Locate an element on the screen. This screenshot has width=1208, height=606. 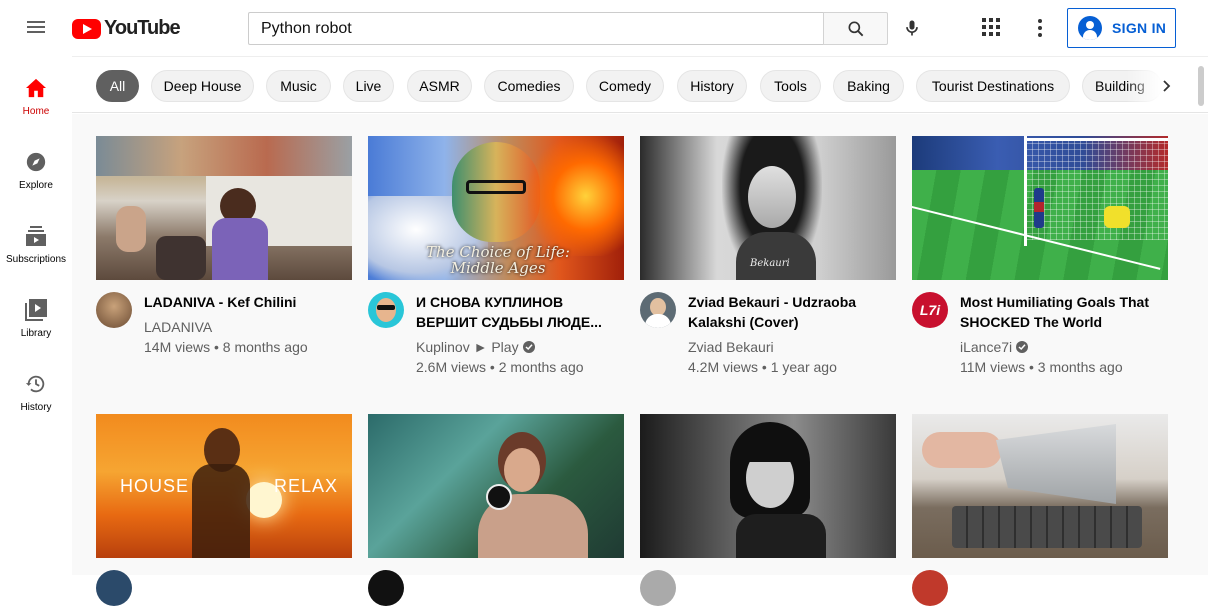
chip-asmr: ASMR is located at coordinates (439, 86).